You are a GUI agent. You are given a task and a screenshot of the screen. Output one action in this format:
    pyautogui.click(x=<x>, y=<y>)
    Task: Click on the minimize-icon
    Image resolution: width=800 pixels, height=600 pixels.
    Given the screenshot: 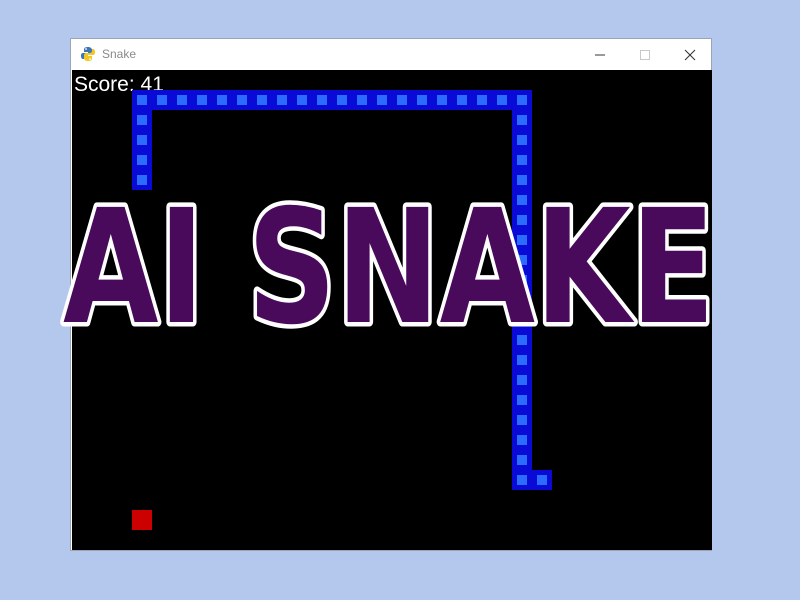 What is the action you would take?
    pyautogui.click(x=599, y=54)
    